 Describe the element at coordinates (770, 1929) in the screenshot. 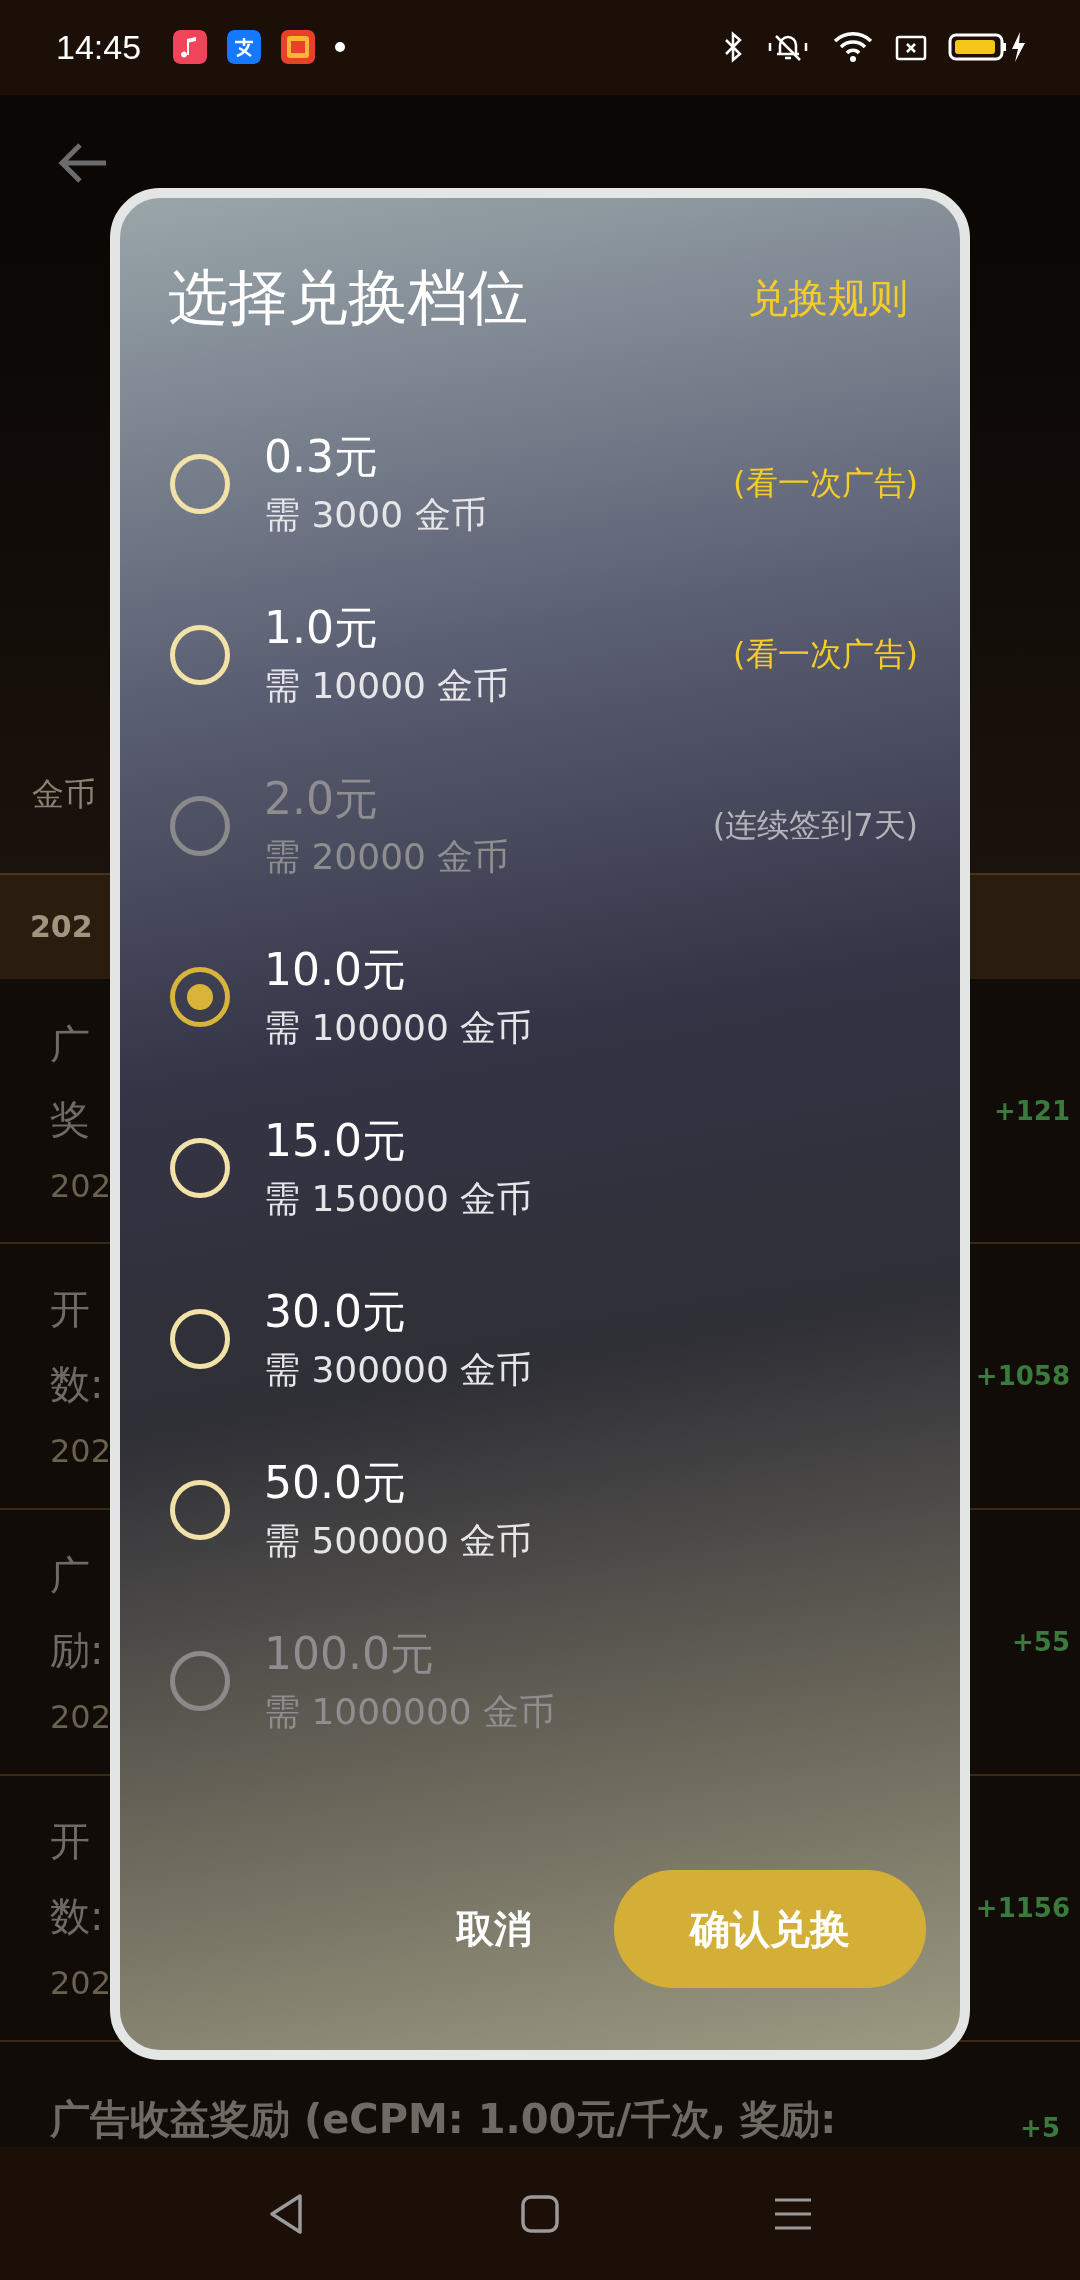

I see `confirm-button: 确认兑换` at that location.